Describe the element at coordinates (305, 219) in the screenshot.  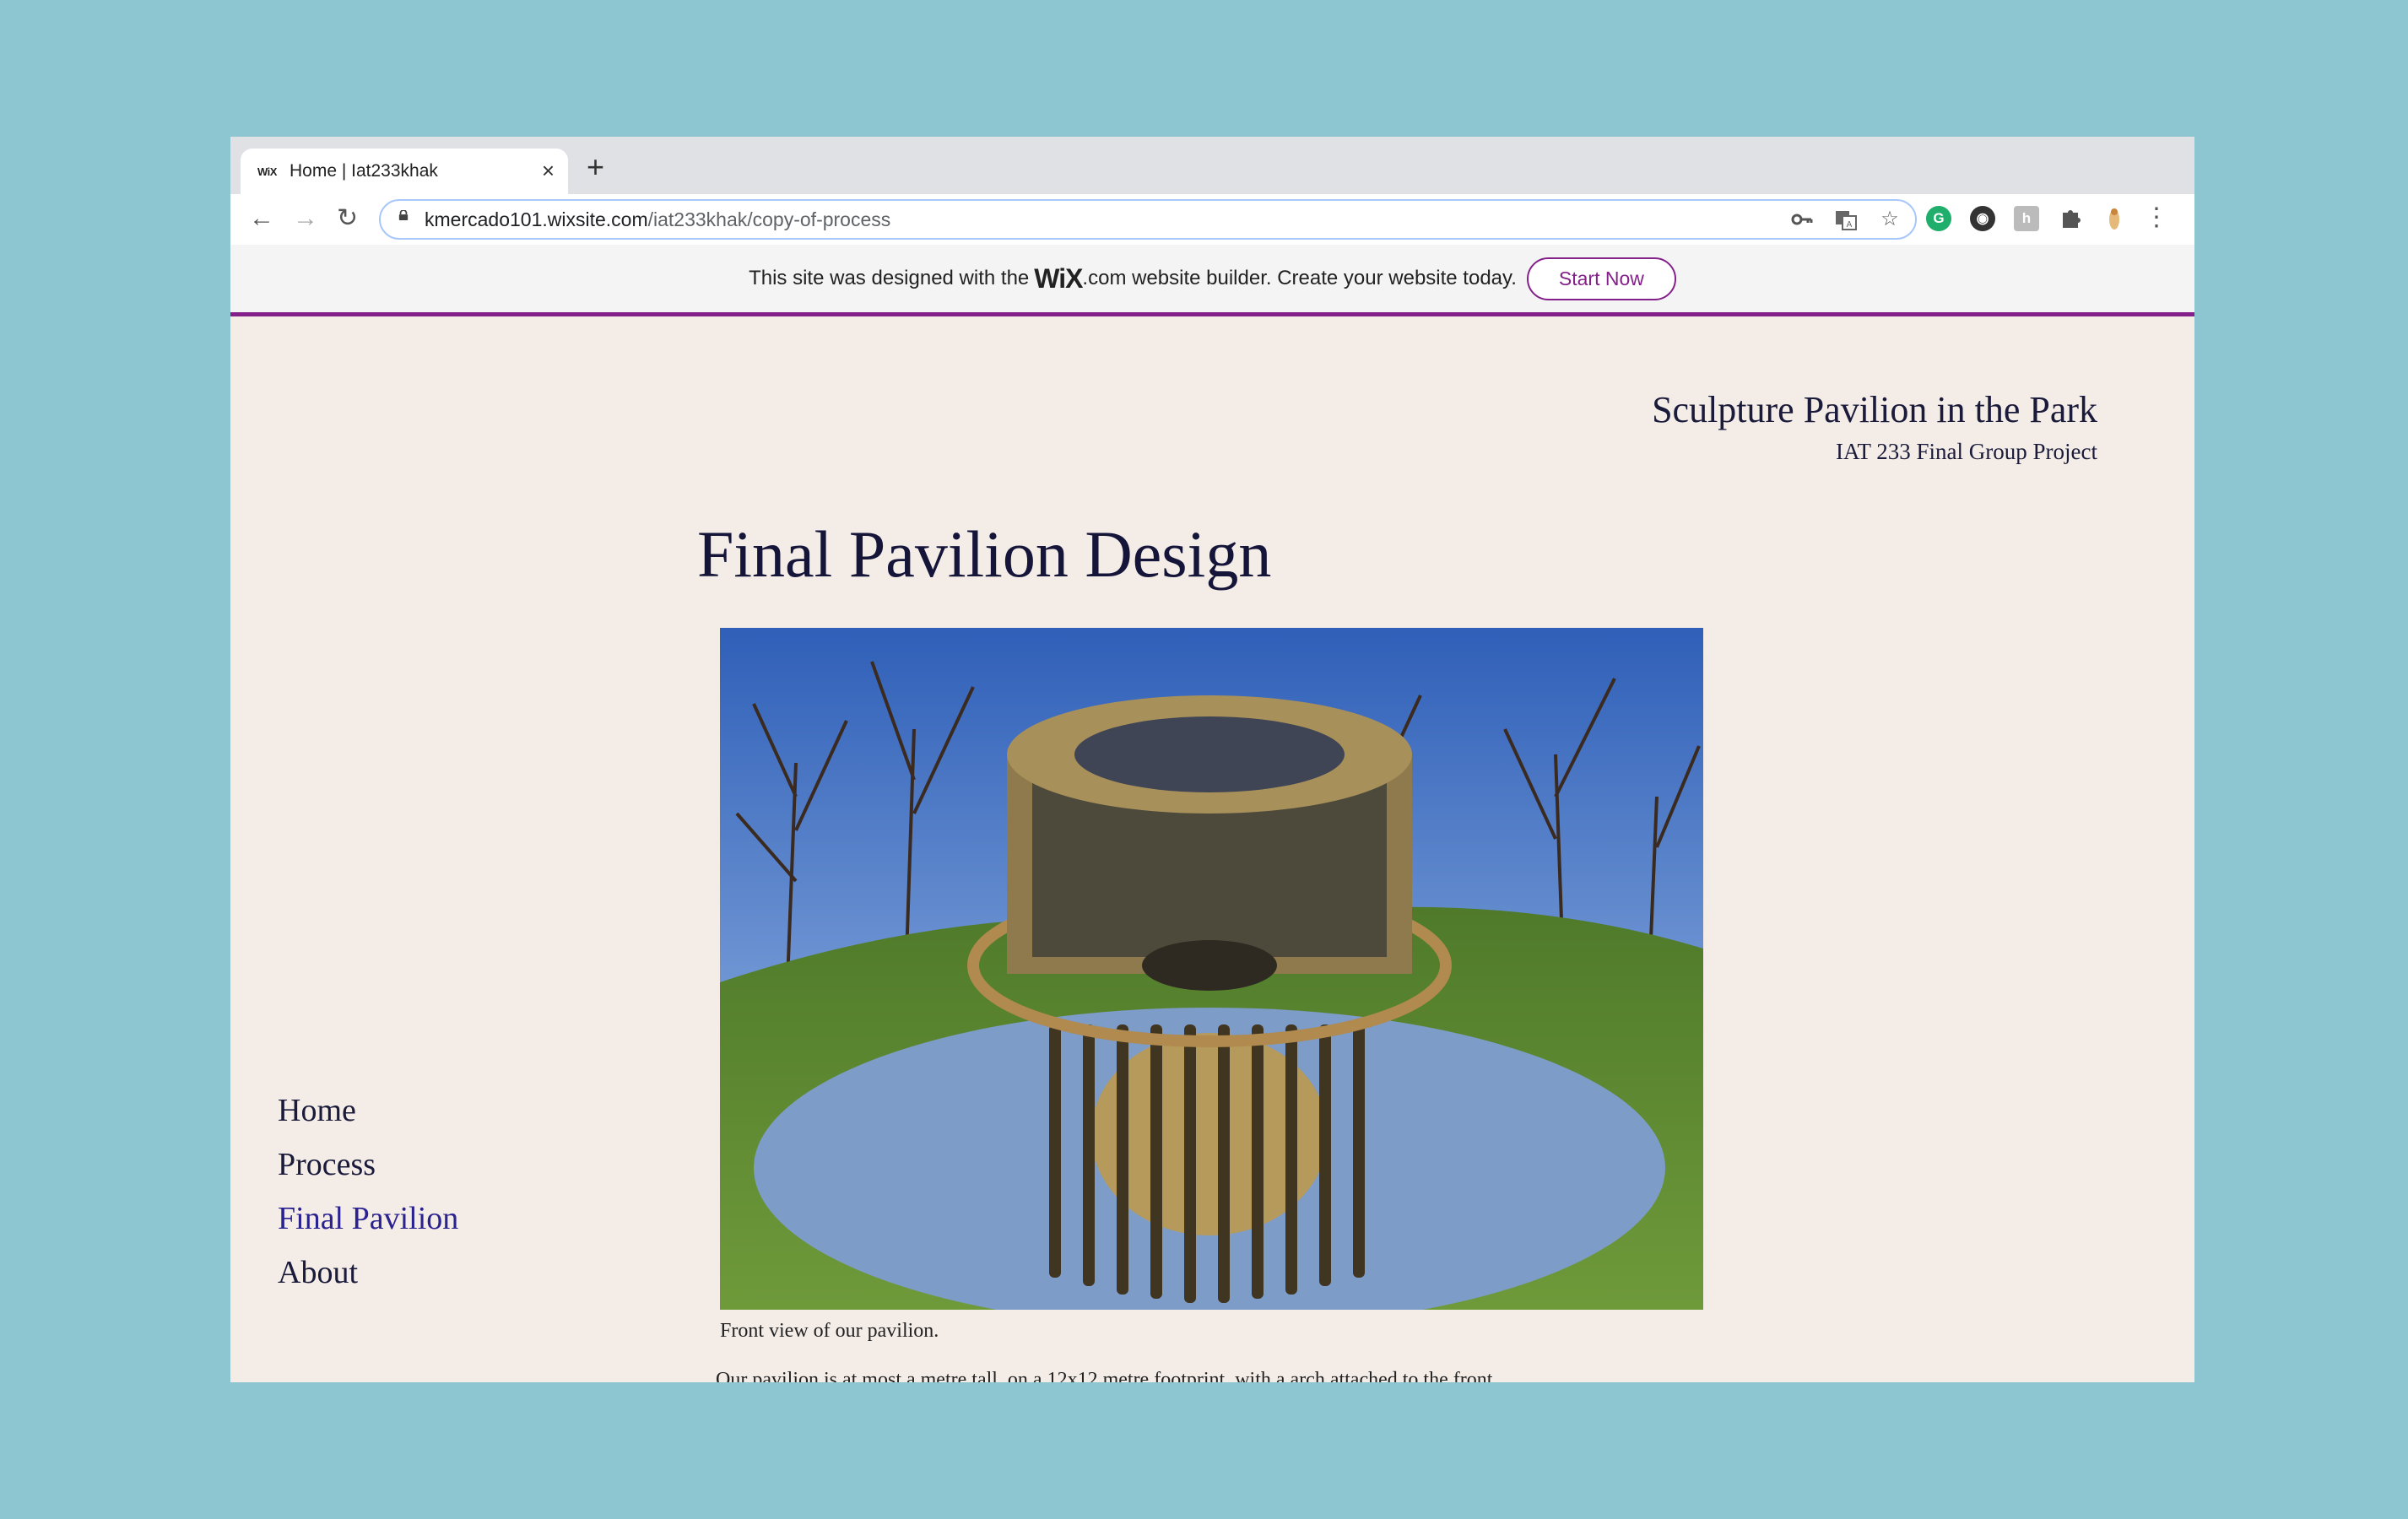
I see `forward-icon: →` at that location.